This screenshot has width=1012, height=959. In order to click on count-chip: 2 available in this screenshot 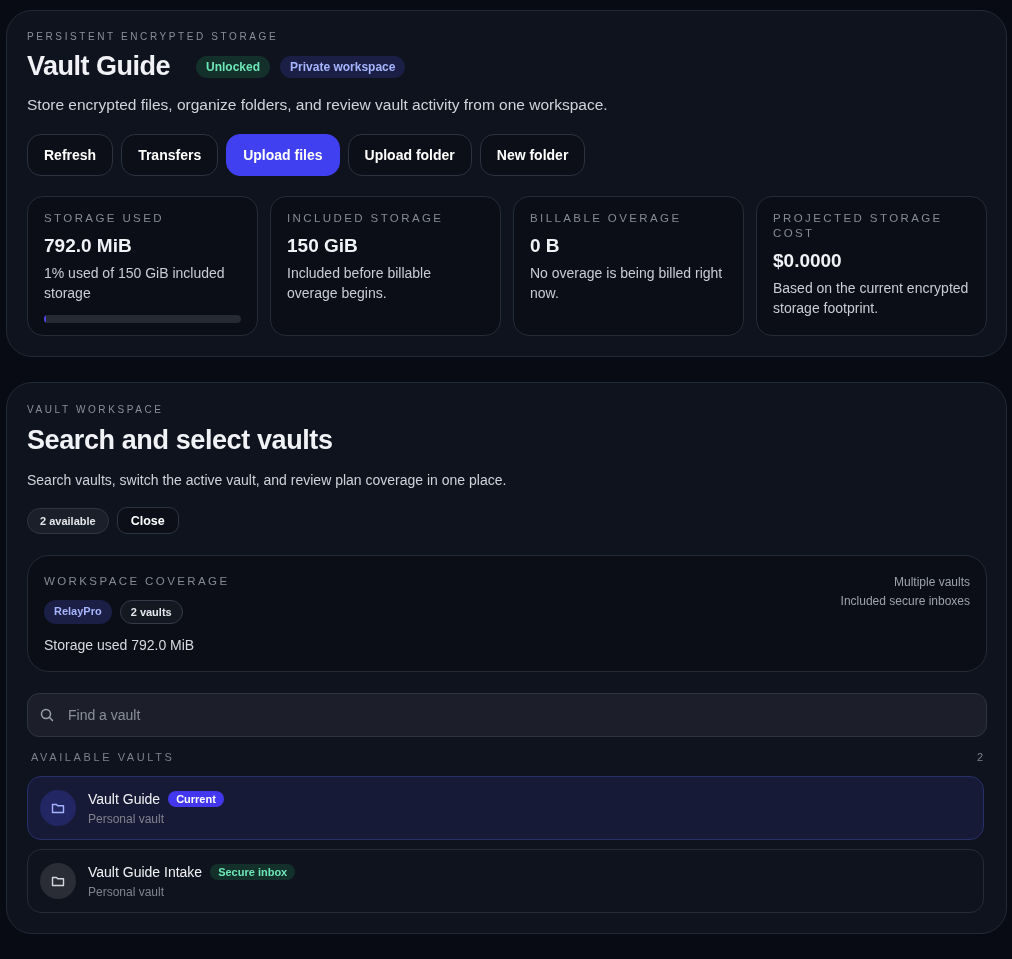, I will do `click(68, 520)`.